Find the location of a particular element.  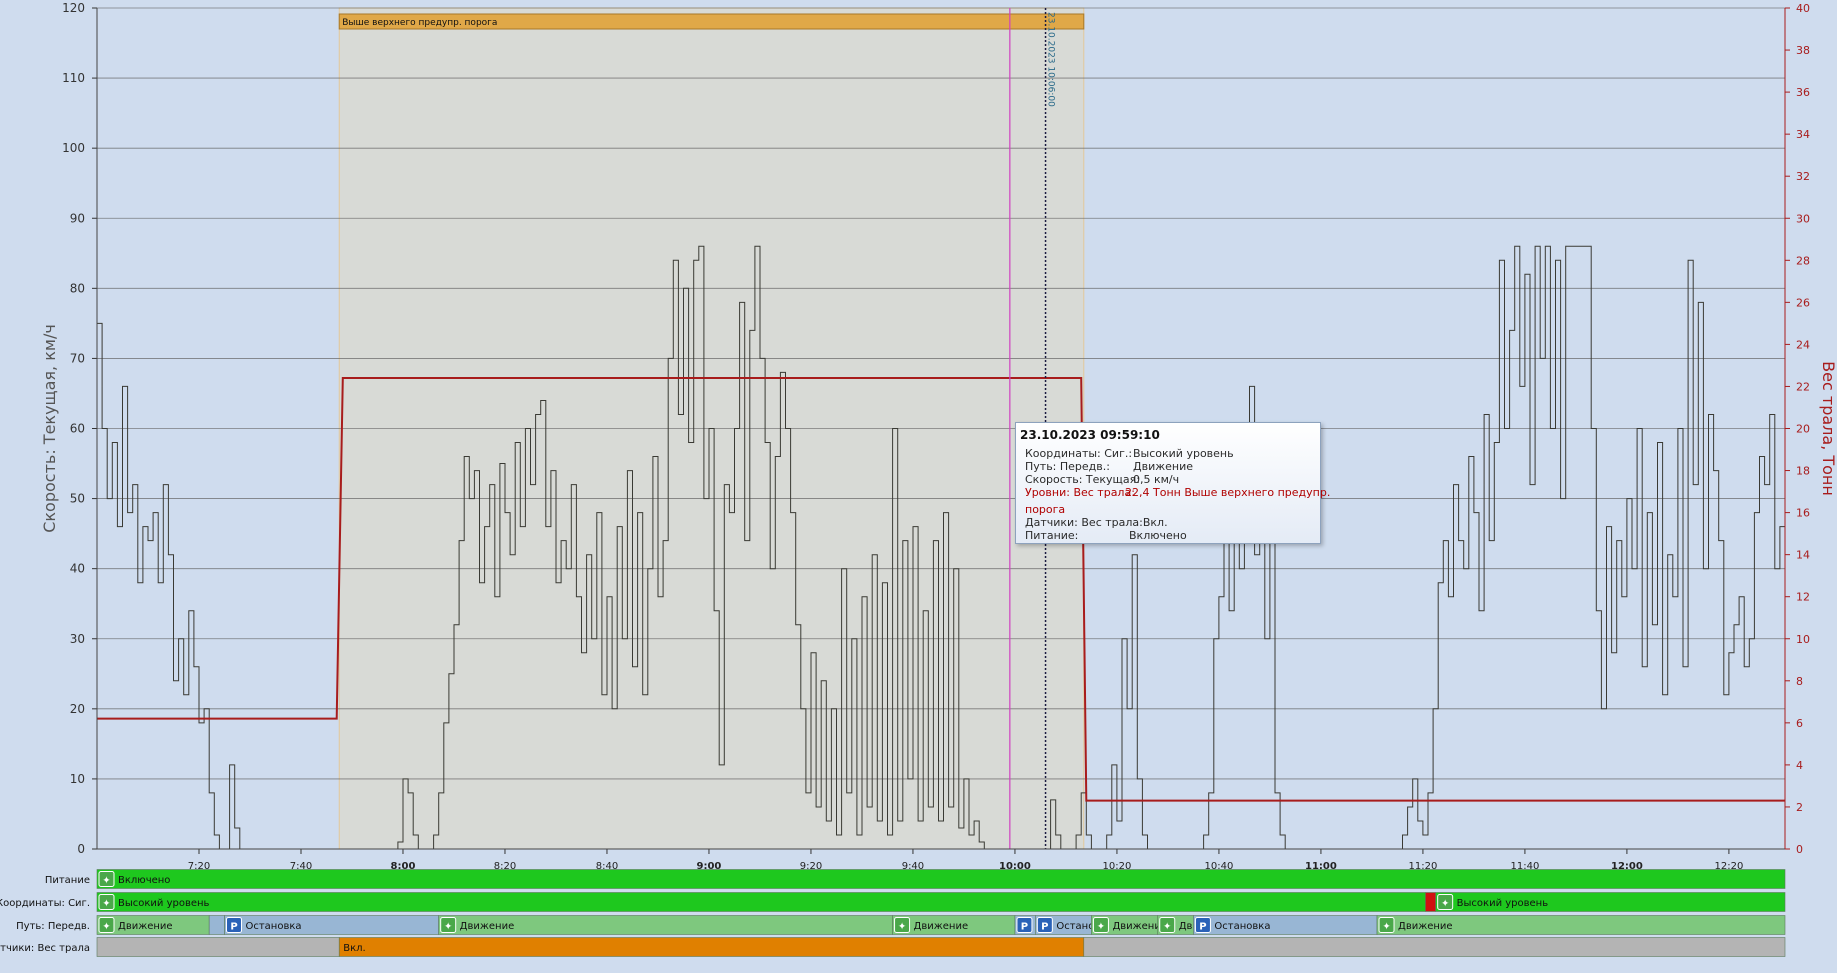

y-tick-label: 40 is located at coordinates (77, 569).